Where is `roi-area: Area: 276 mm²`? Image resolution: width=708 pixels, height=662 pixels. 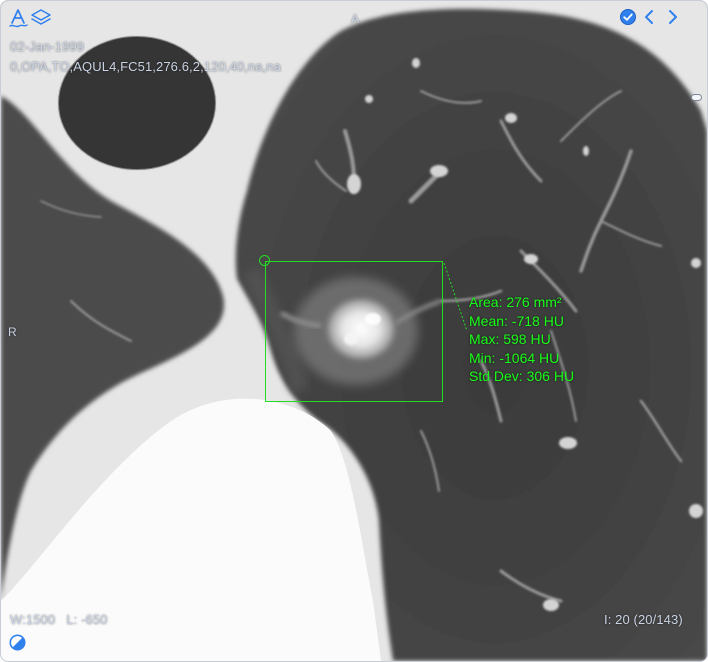
roi-area: Area: 276 mm² is located at coordinates (515, 302).